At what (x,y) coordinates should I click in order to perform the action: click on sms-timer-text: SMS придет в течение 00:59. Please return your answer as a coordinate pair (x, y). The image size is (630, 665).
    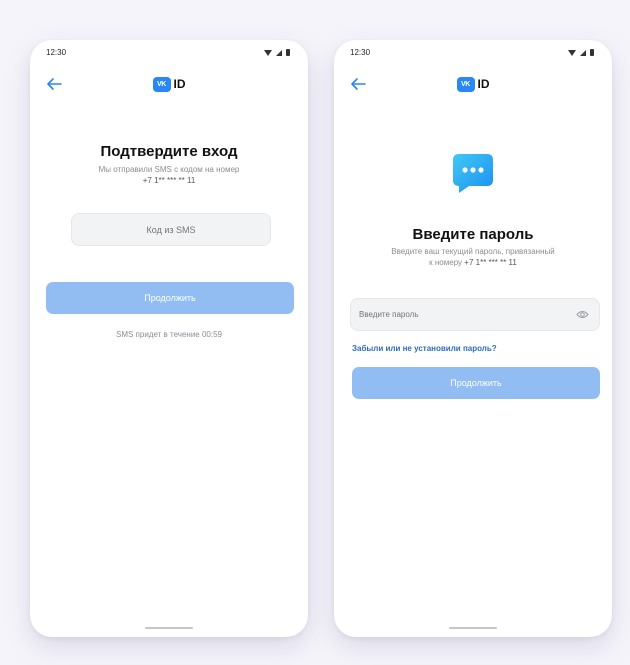
    Looking at the image, I should click on (169, 334).